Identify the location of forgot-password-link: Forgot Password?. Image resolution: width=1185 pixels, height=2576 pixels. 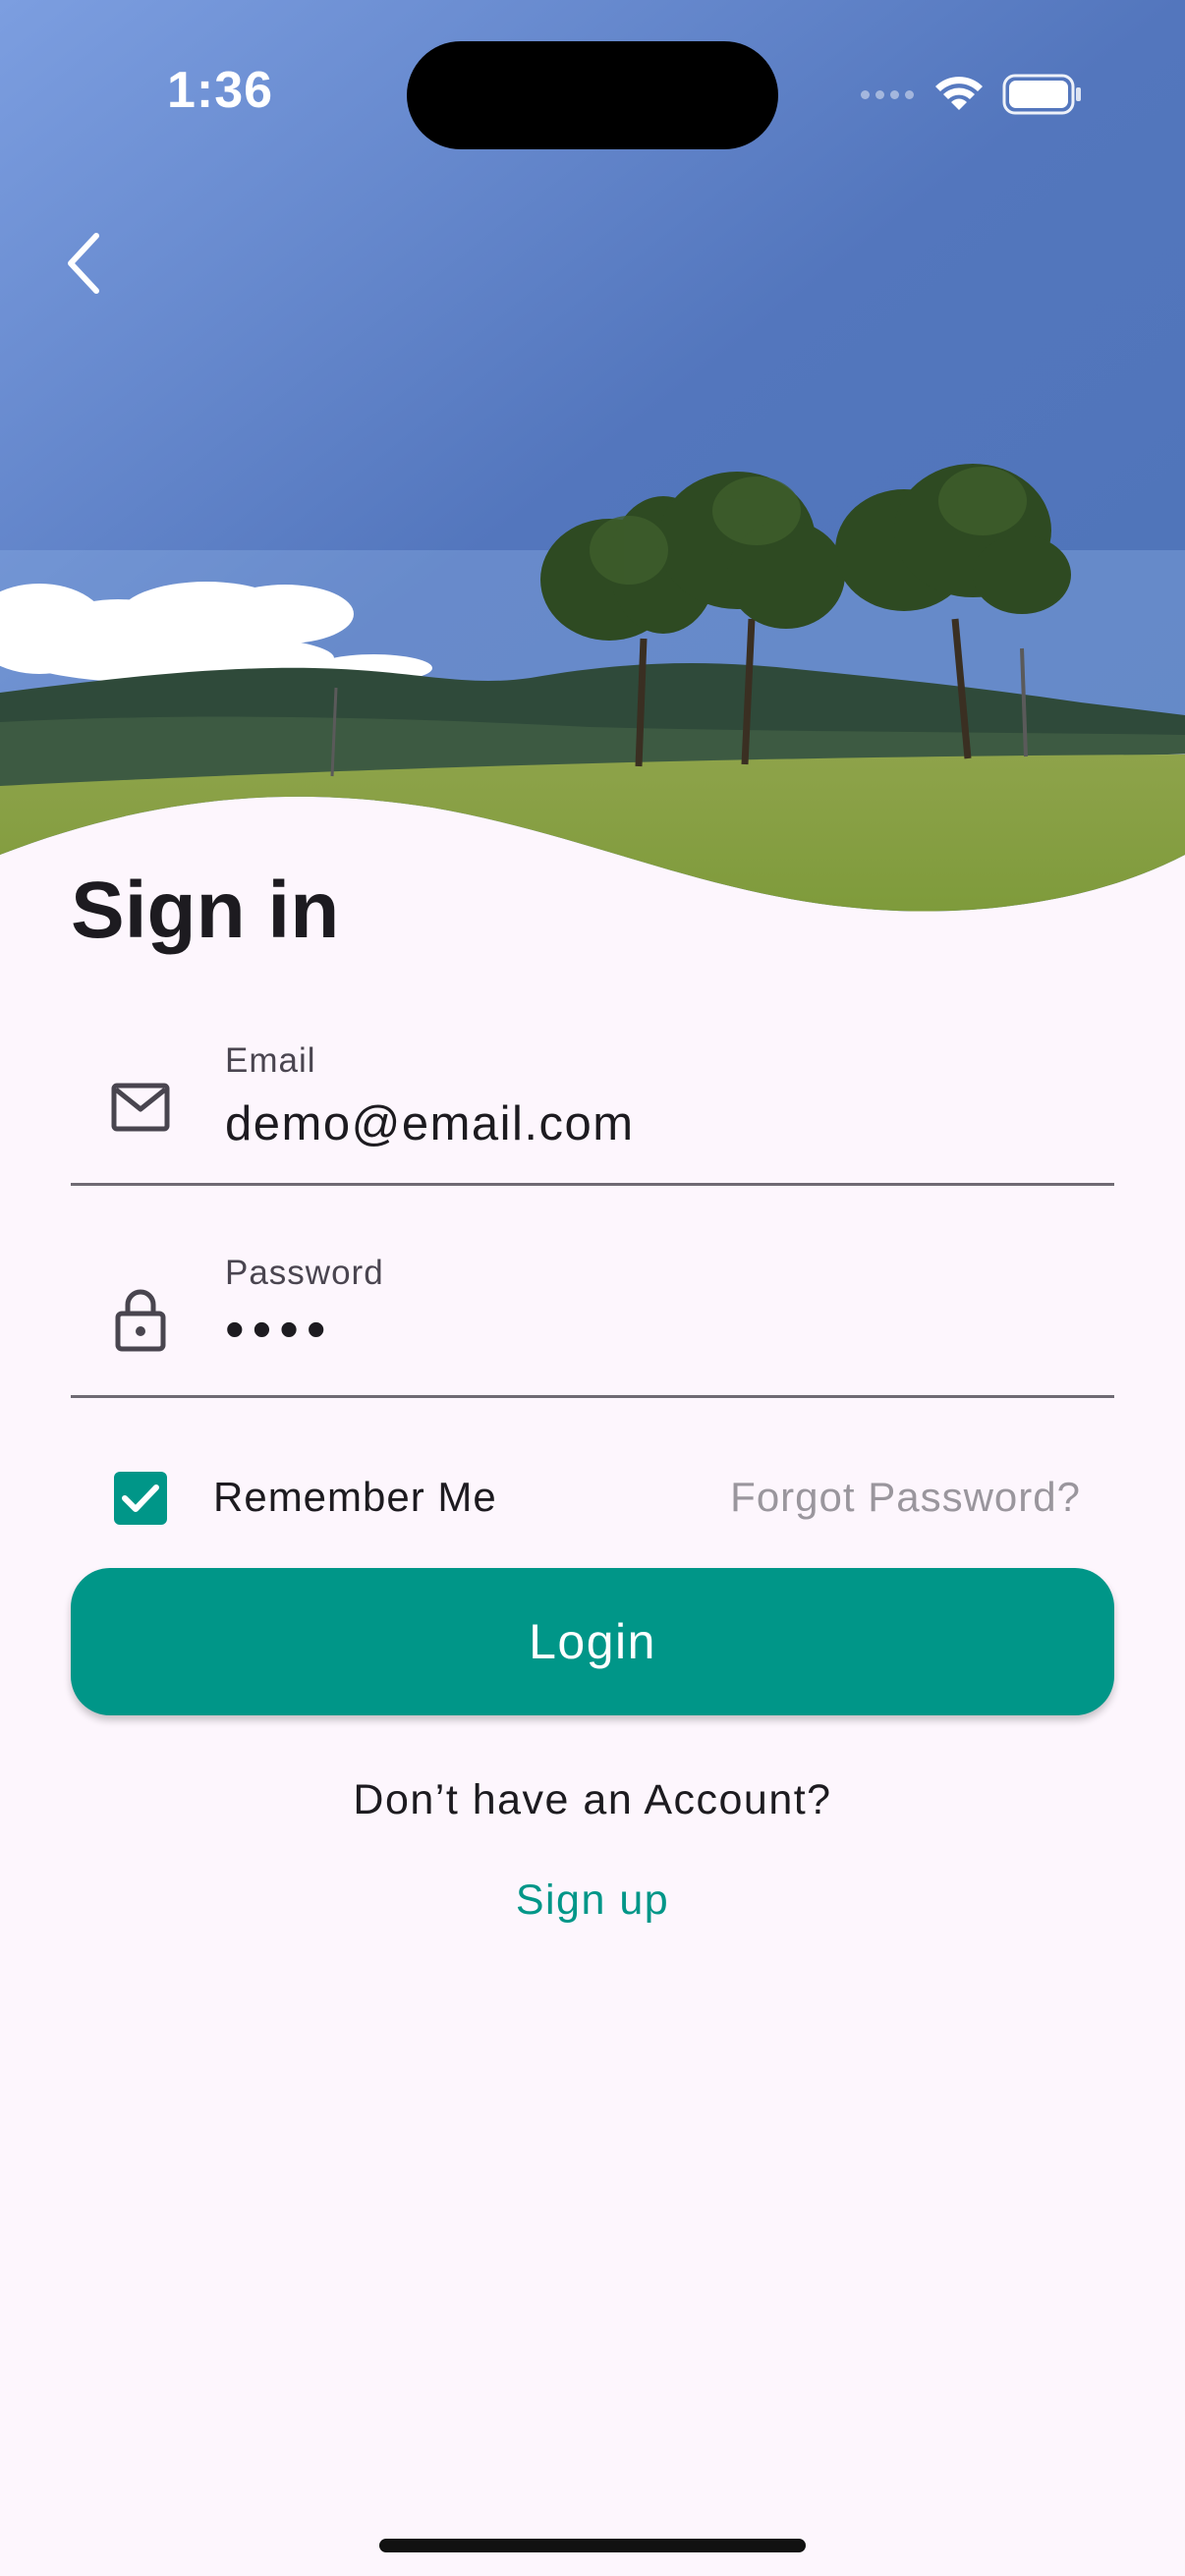
(906, 1497).